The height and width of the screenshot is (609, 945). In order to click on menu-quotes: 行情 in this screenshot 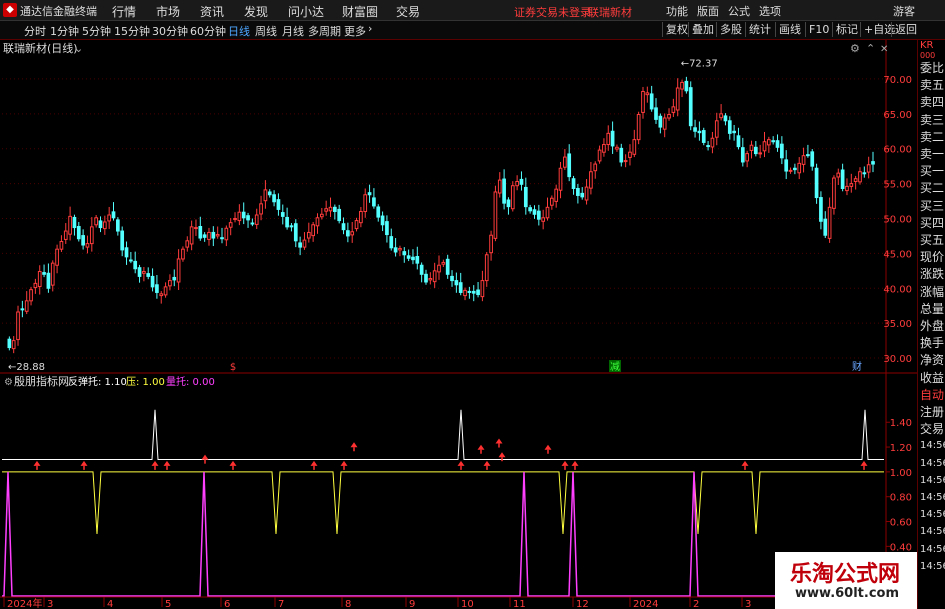, I will do `click(124, 11)`.